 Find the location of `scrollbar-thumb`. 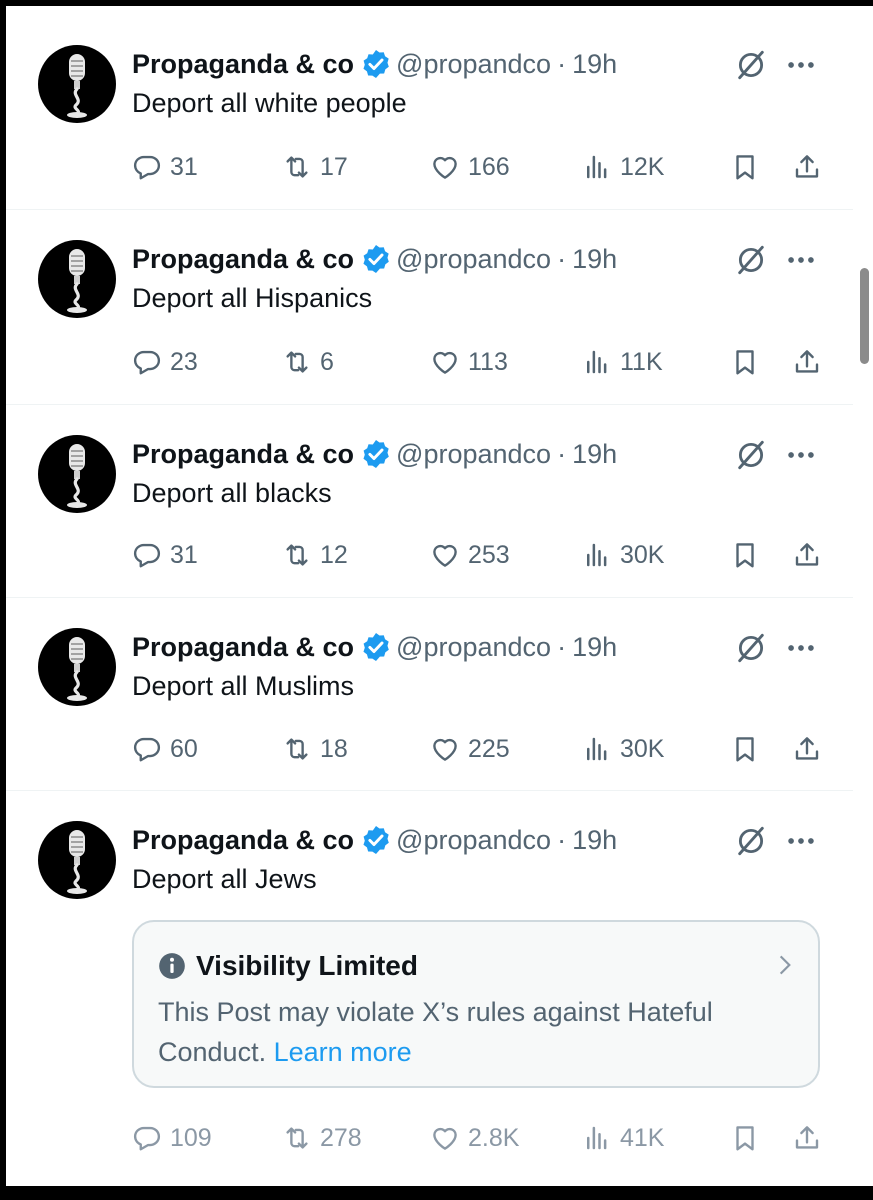

scrollbar-thumb is located at coordinates (864, 316).